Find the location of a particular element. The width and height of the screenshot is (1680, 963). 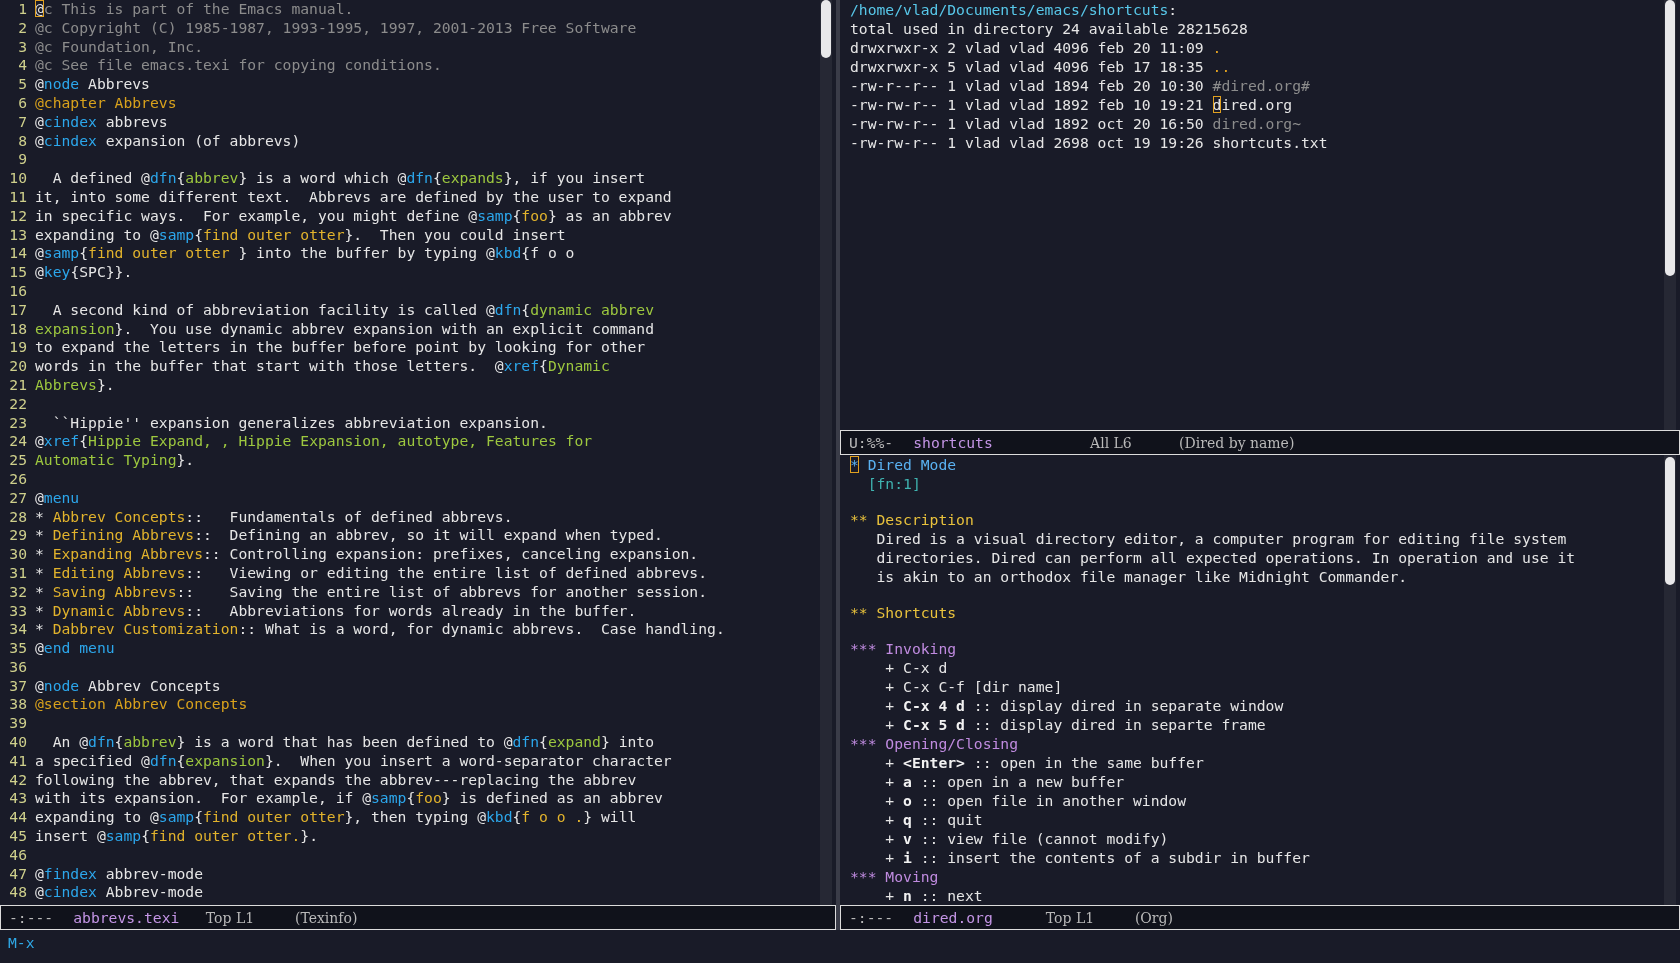

org-line: + <Enter> :: open in the same buffer is located at coordinates (1044, 762).